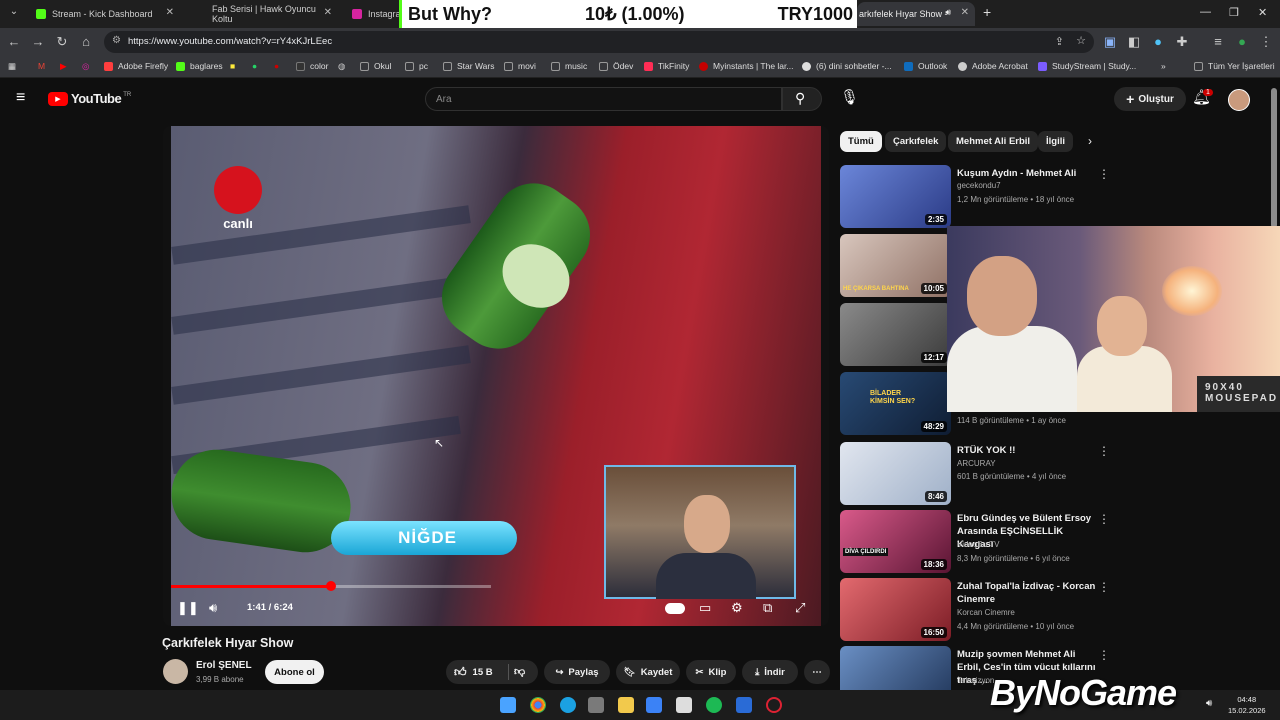 Image resolution: width=1280 pixels, height=720 pixels. Describe the element at coordinates (1182, 42) in the screenshot. I see `extensions-puzzle-icon: ✚` at that location.